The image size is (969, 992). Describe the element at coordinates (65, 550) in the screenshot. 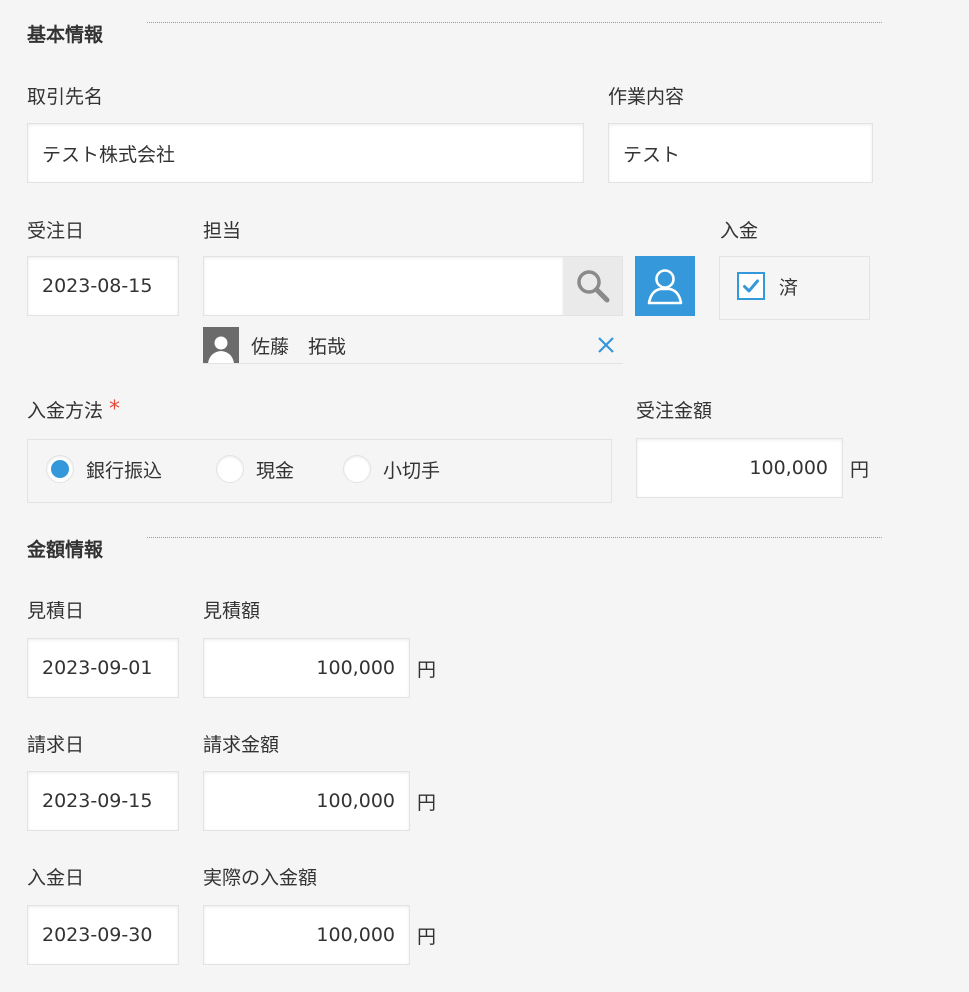

I see `section-title-amount: 金額情報` at that location.